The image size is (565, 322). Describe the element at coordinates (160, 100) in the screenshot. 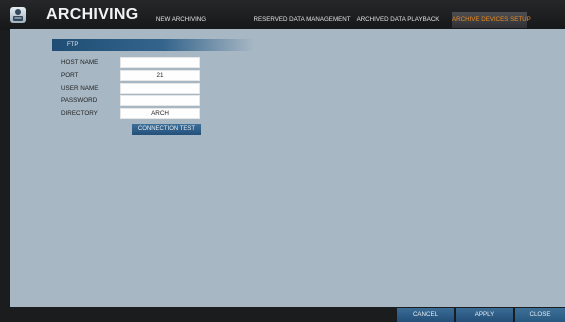

I see `password-field` at that location.